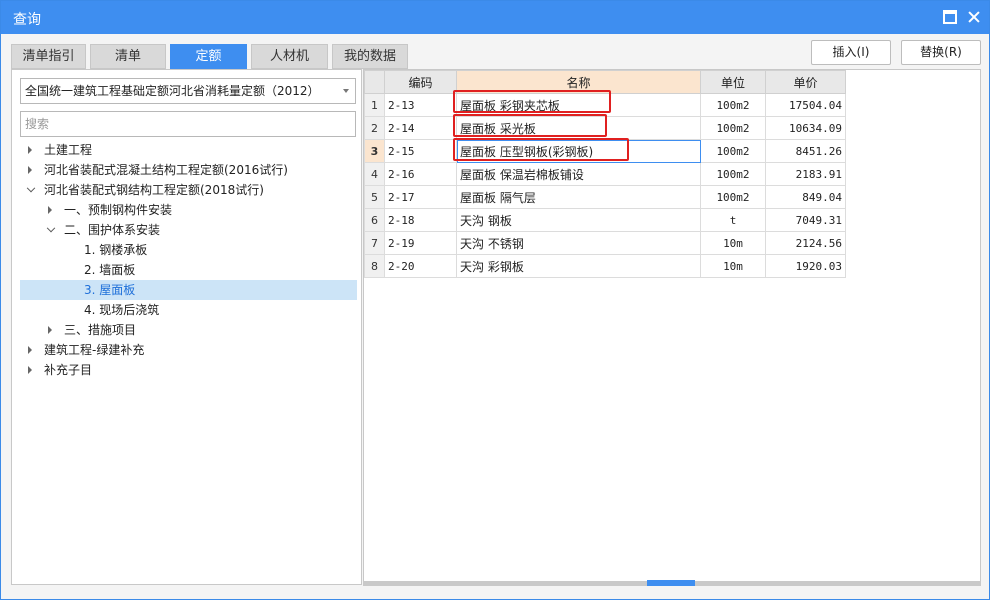  I want to click on tree-node-label: 4. 现场后浇筑, so click(122, 310).